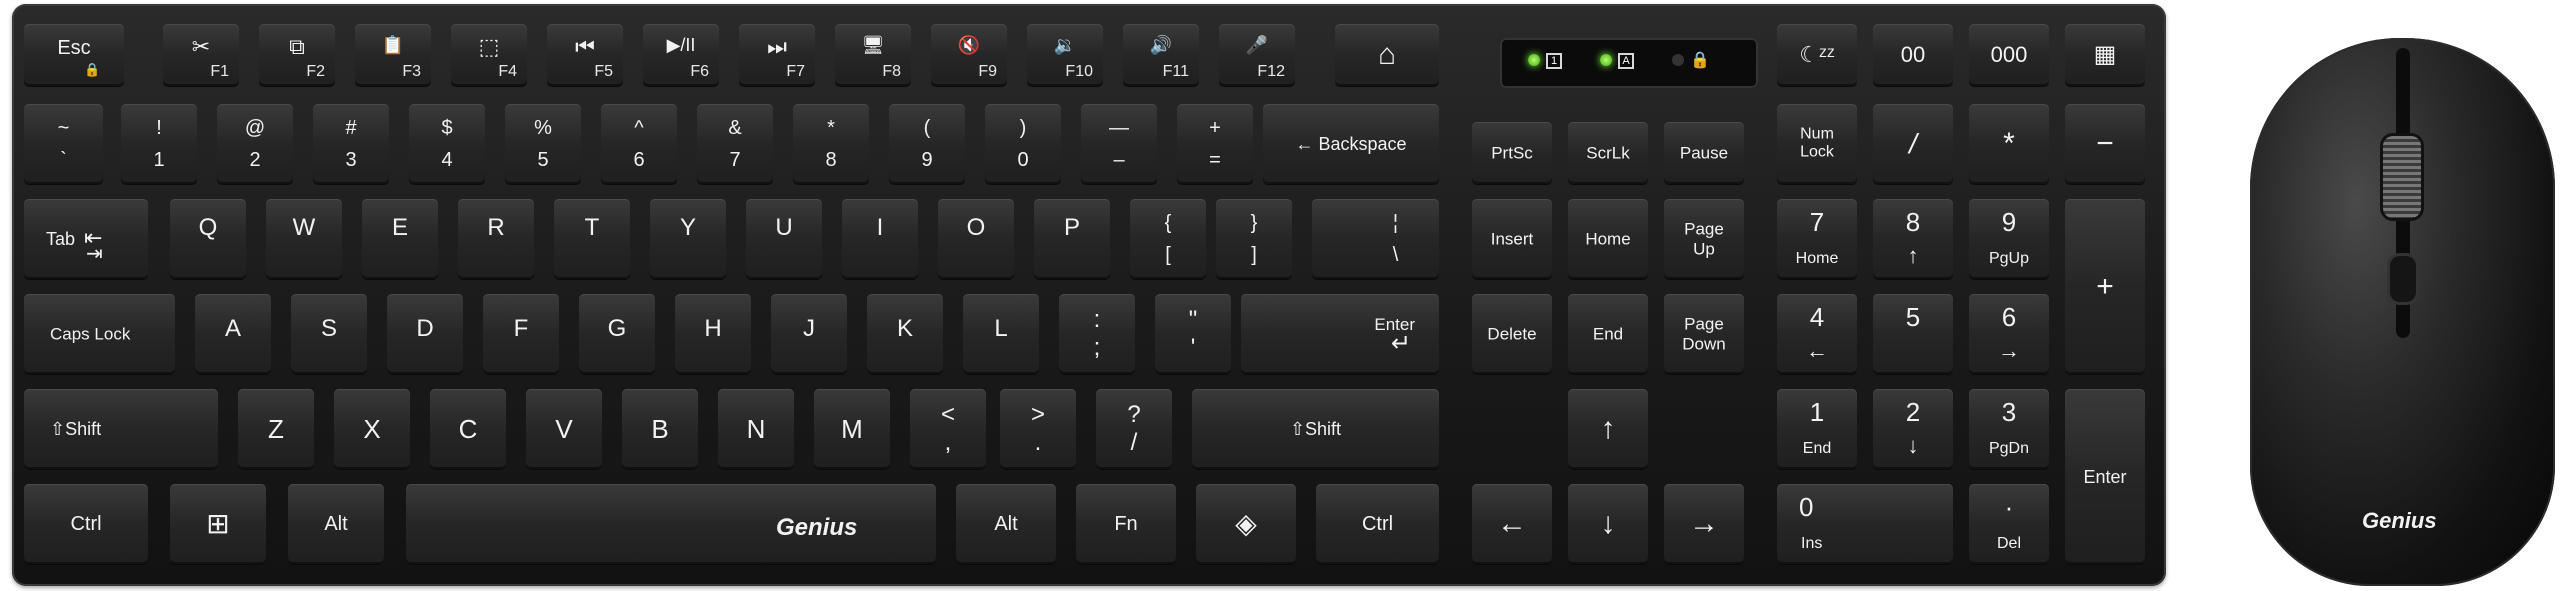  I want to click on f4-key: ⬚ F4, so click(489, 55).